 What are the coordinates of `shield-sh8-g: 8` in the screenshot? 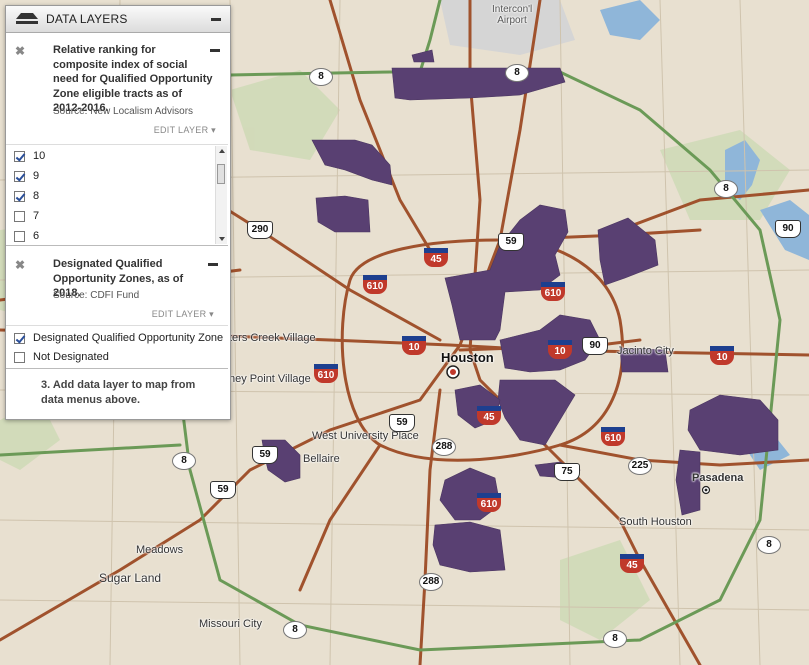 It's located at (769, 545).